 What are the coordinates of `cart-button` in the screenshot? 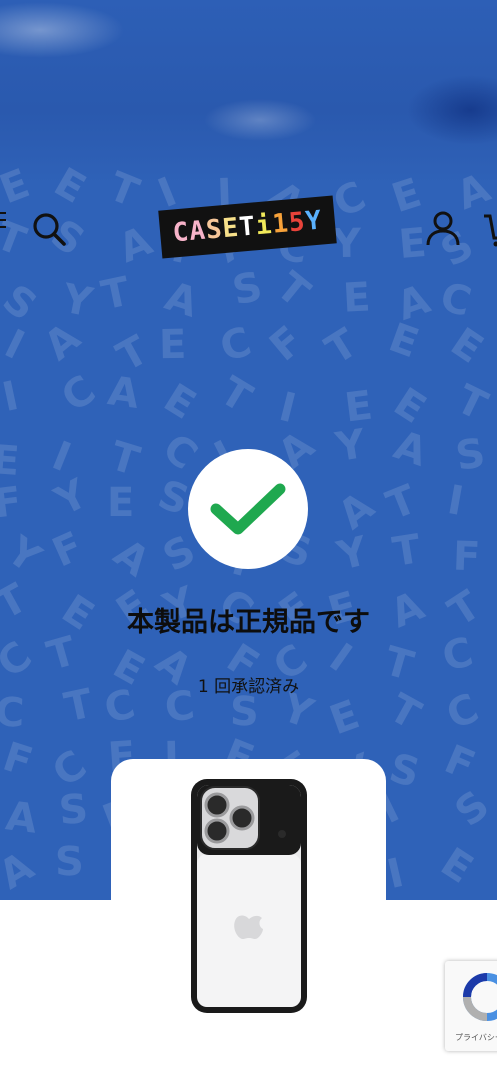 It's located at (489, 228).